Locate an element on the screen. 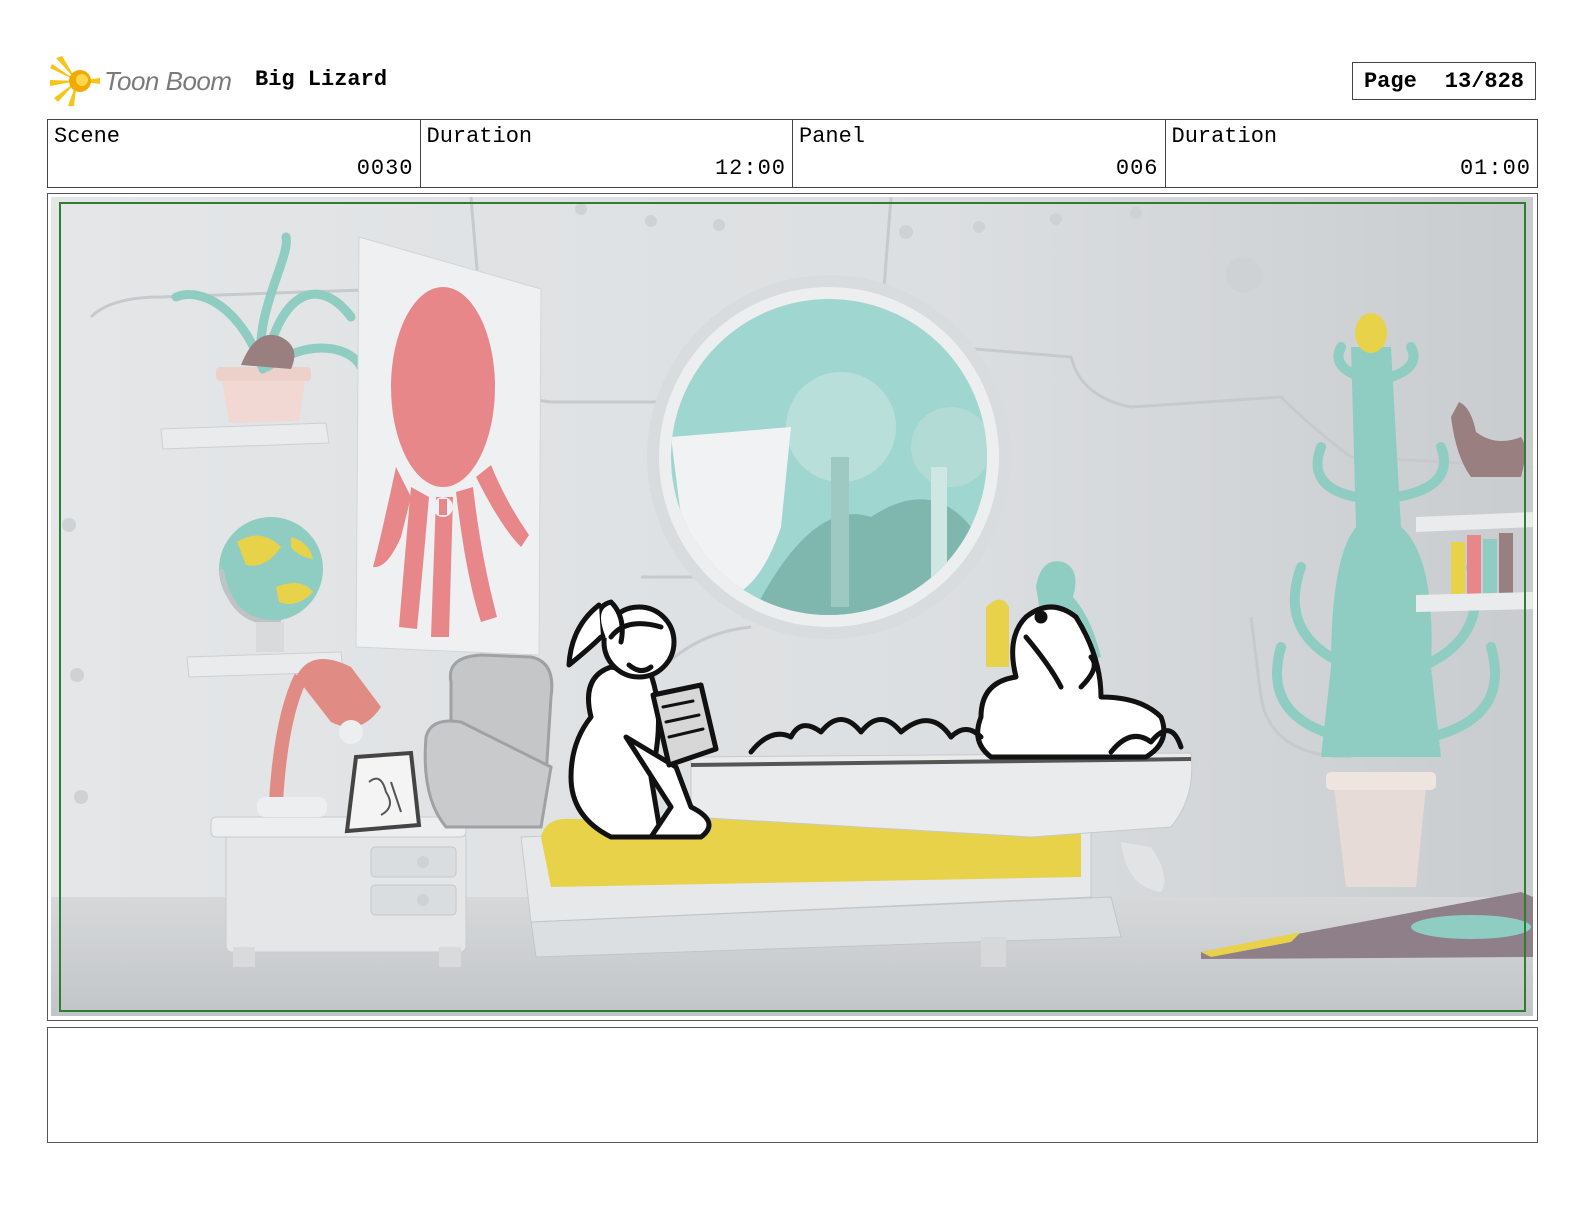  panel-duration-label: Duration is located at coordinates (1224, 136).